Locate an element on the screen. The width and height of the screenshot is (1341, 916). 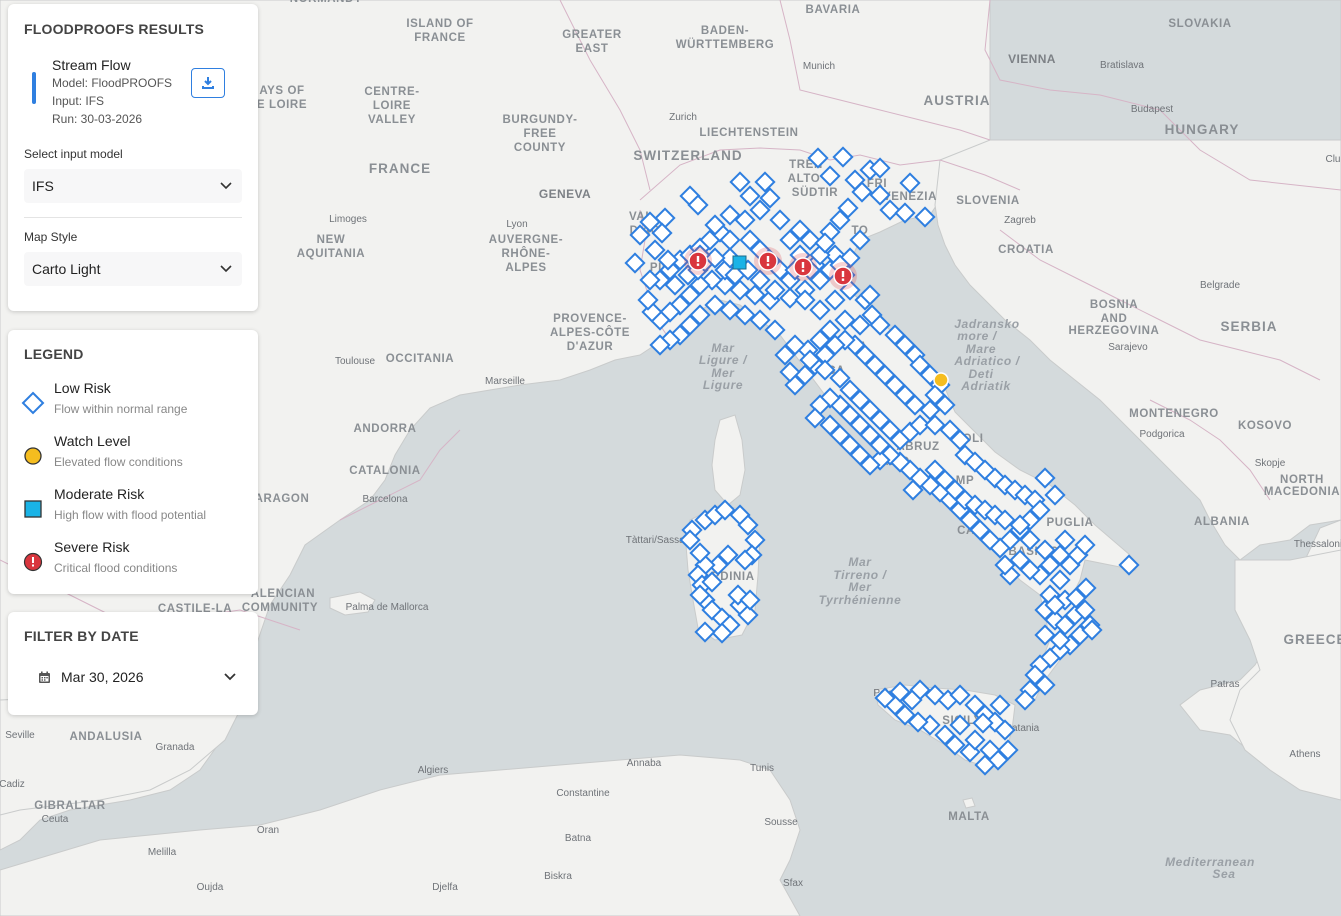
place-label: Athens is located at coordinates (1304, 754).